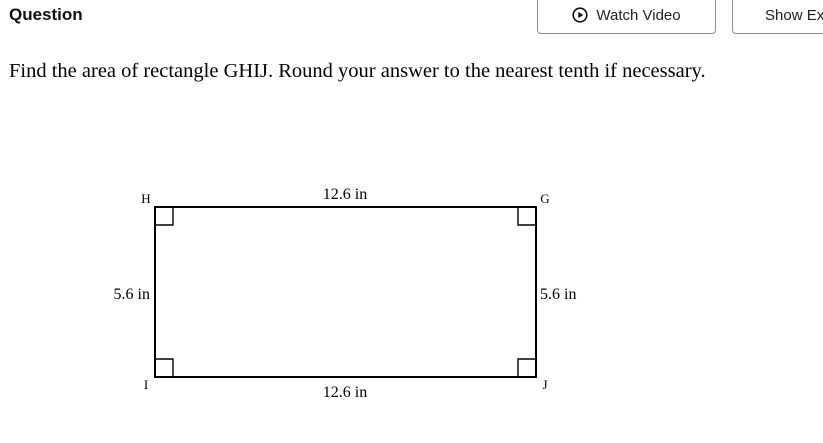 This screenshot has height=443, width=823. I want to click on vertex-label-i: I, so click(146, 384).